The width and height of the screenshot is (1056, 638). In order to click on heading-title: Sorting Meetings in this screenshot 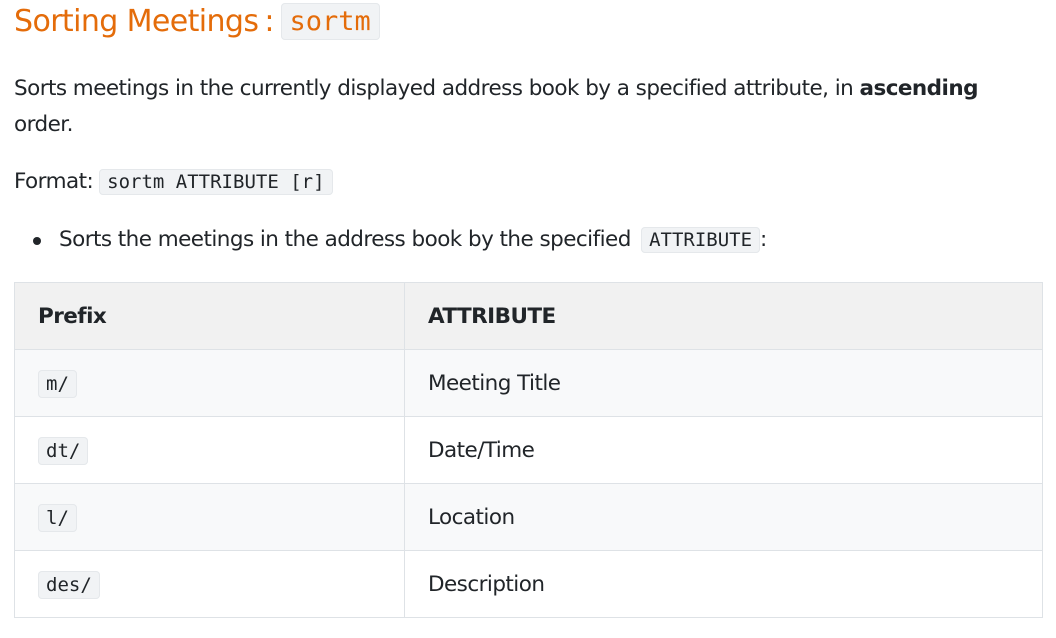, I will do `click(136, 21)`.